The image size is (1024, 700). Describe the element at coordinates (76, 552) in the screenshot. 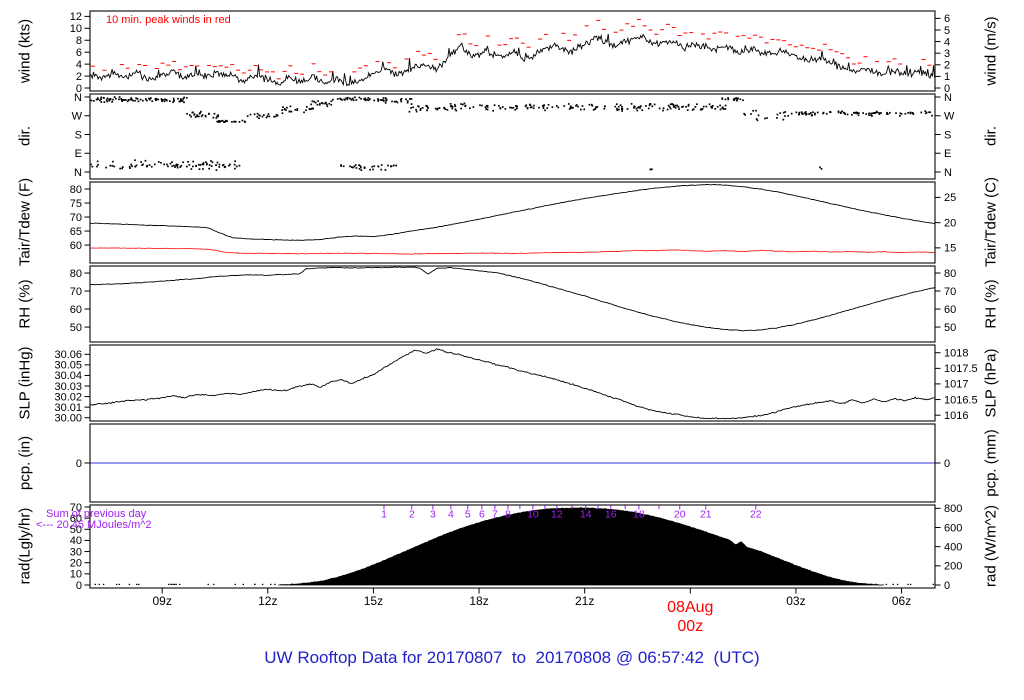

I see `svg-text: 30` at that location.